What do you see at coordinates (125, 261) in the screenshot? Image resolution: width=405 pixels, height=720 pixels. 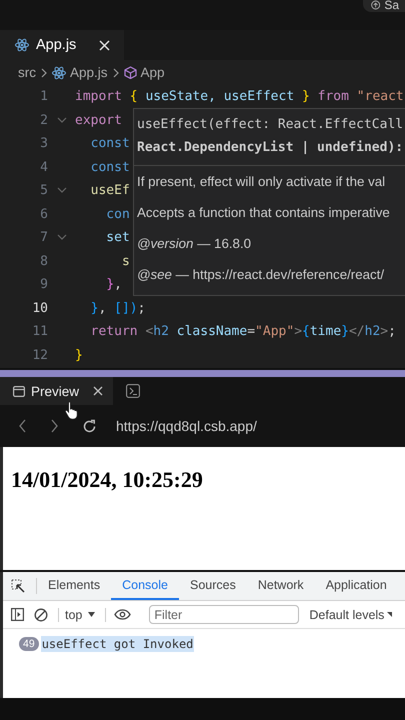 I see `code-line: s` at bounding box center [125, 261].